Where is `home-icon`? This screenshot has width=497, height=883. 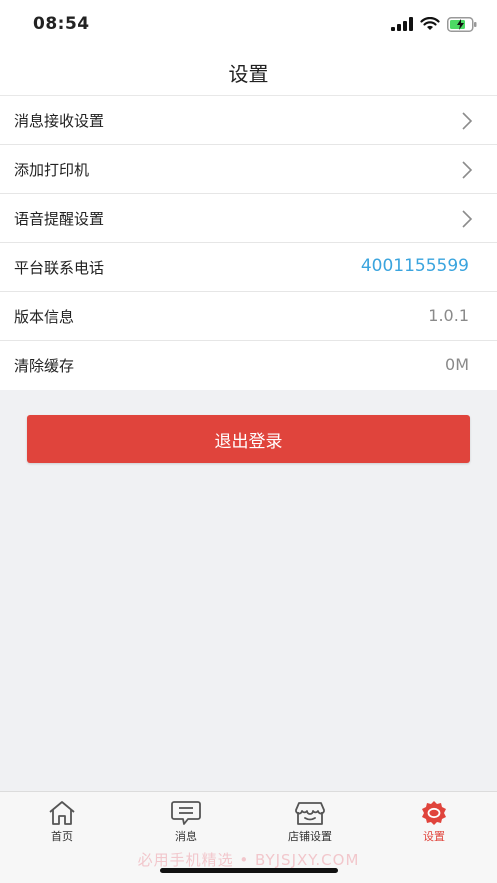 home-icon is located at coordinates (62, 813).